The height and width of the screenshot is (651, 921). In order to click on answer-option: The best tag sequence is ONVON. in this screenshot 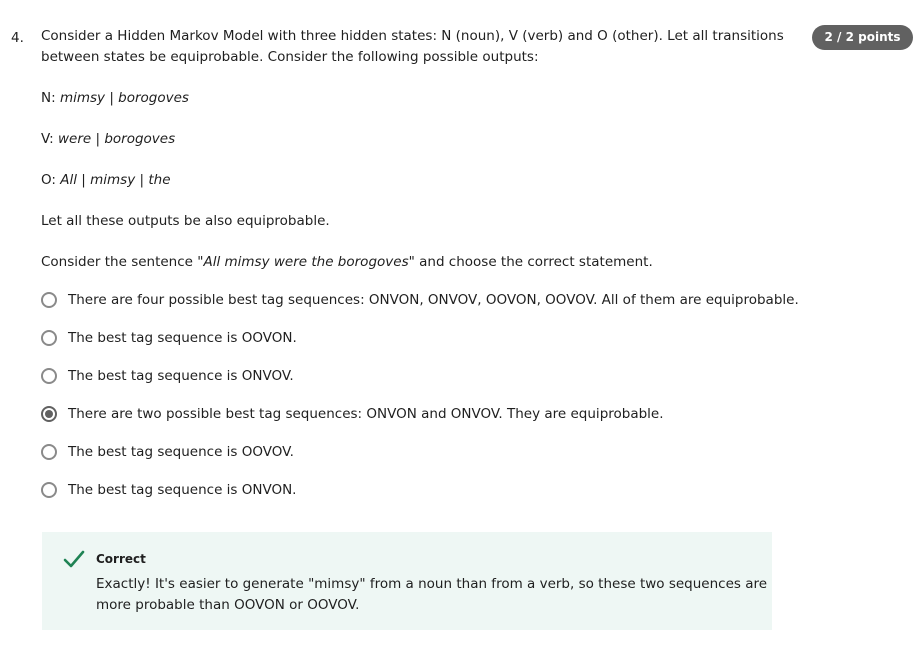, I will do `click(421, 499)`.